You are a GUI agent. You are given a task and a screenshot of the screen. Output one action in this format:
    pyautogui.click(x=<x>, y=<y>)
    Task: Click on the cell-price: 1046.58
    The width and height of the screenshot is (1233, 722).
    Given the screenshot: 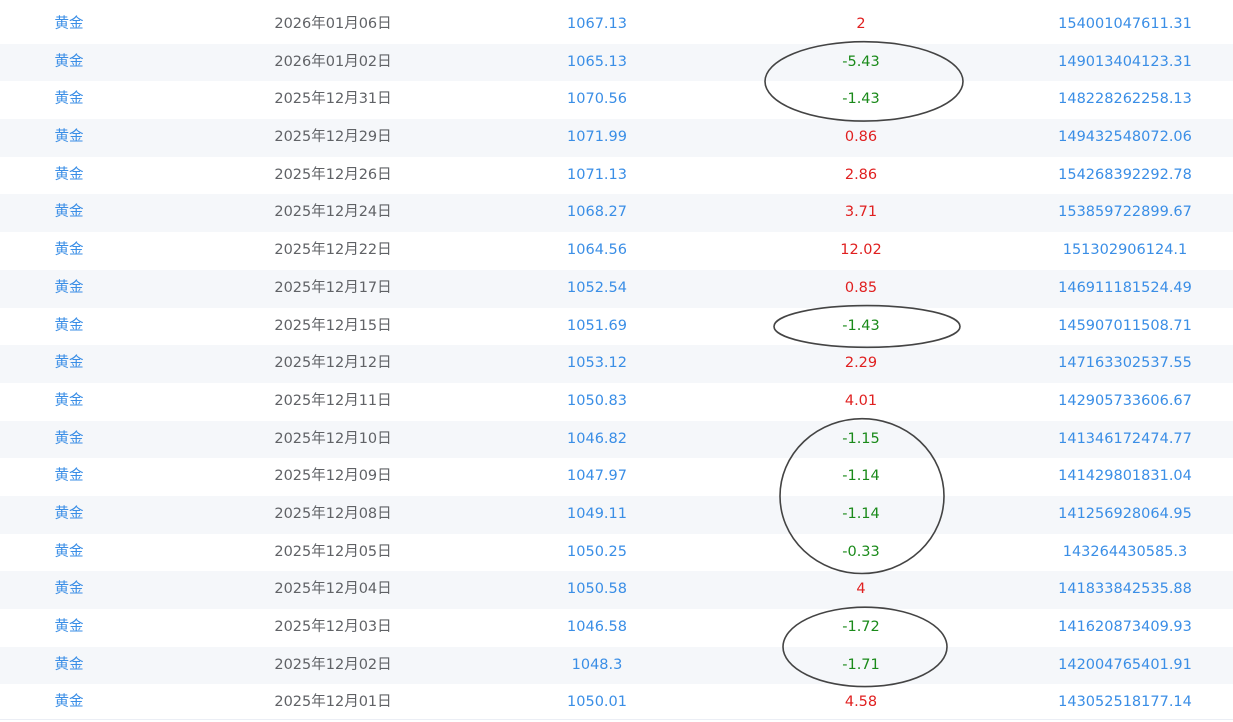 What is the action you would take?
    pyautogui.click(x=597, y=628)
    